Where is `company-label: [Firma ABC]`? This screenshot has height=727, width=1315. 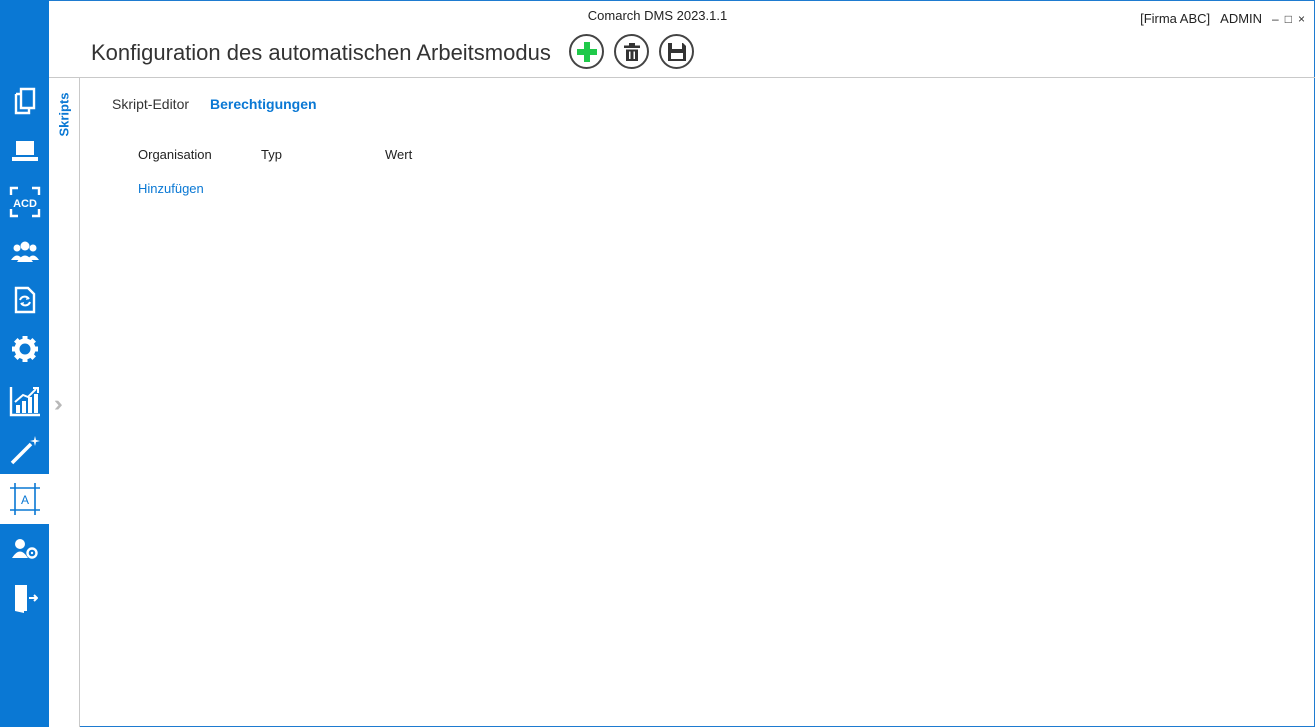
company-label: [Firma ABC] is located at coordinates (1175, 18).